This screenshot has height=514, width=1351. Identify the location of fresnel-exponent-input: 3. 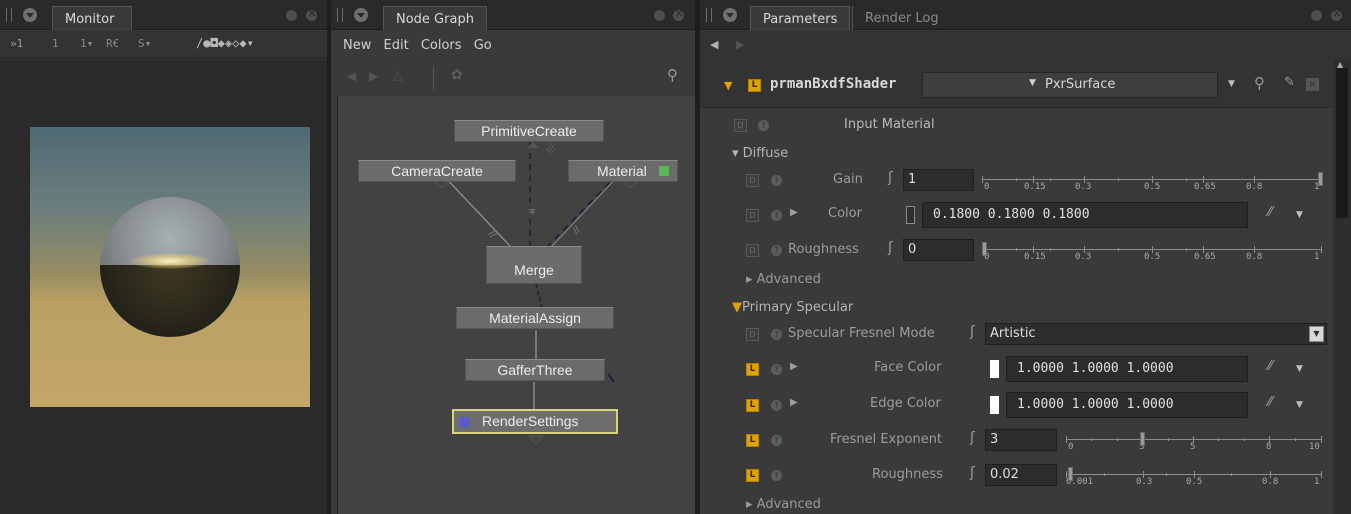
(1021, 440).